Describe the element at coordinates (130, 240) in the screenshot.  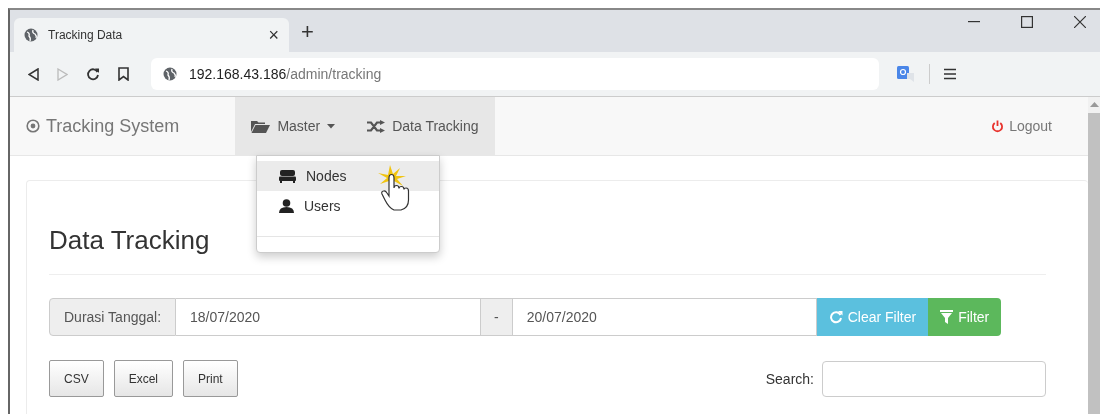
I see `page-title: Data Tracking` at that location.